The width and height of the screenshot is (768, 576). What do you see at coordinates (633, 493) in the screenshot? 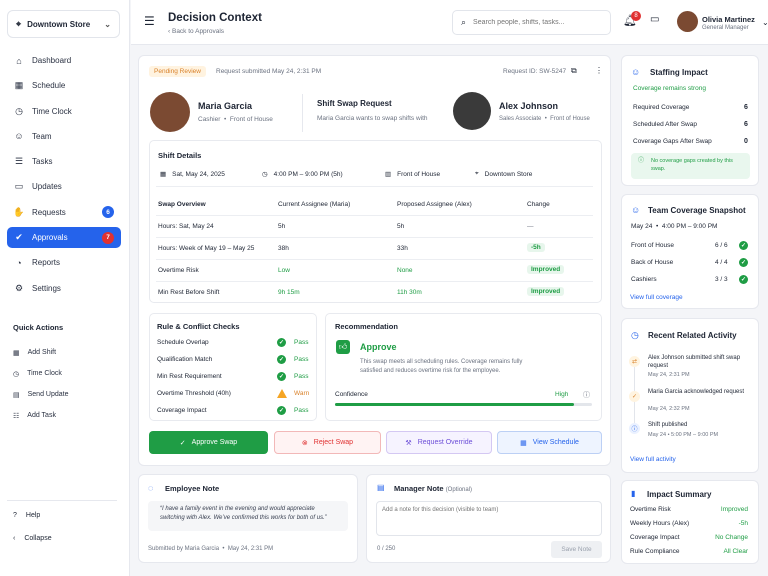
I see `bar-chart-icon: ▮` at bounding box center [633, 493].